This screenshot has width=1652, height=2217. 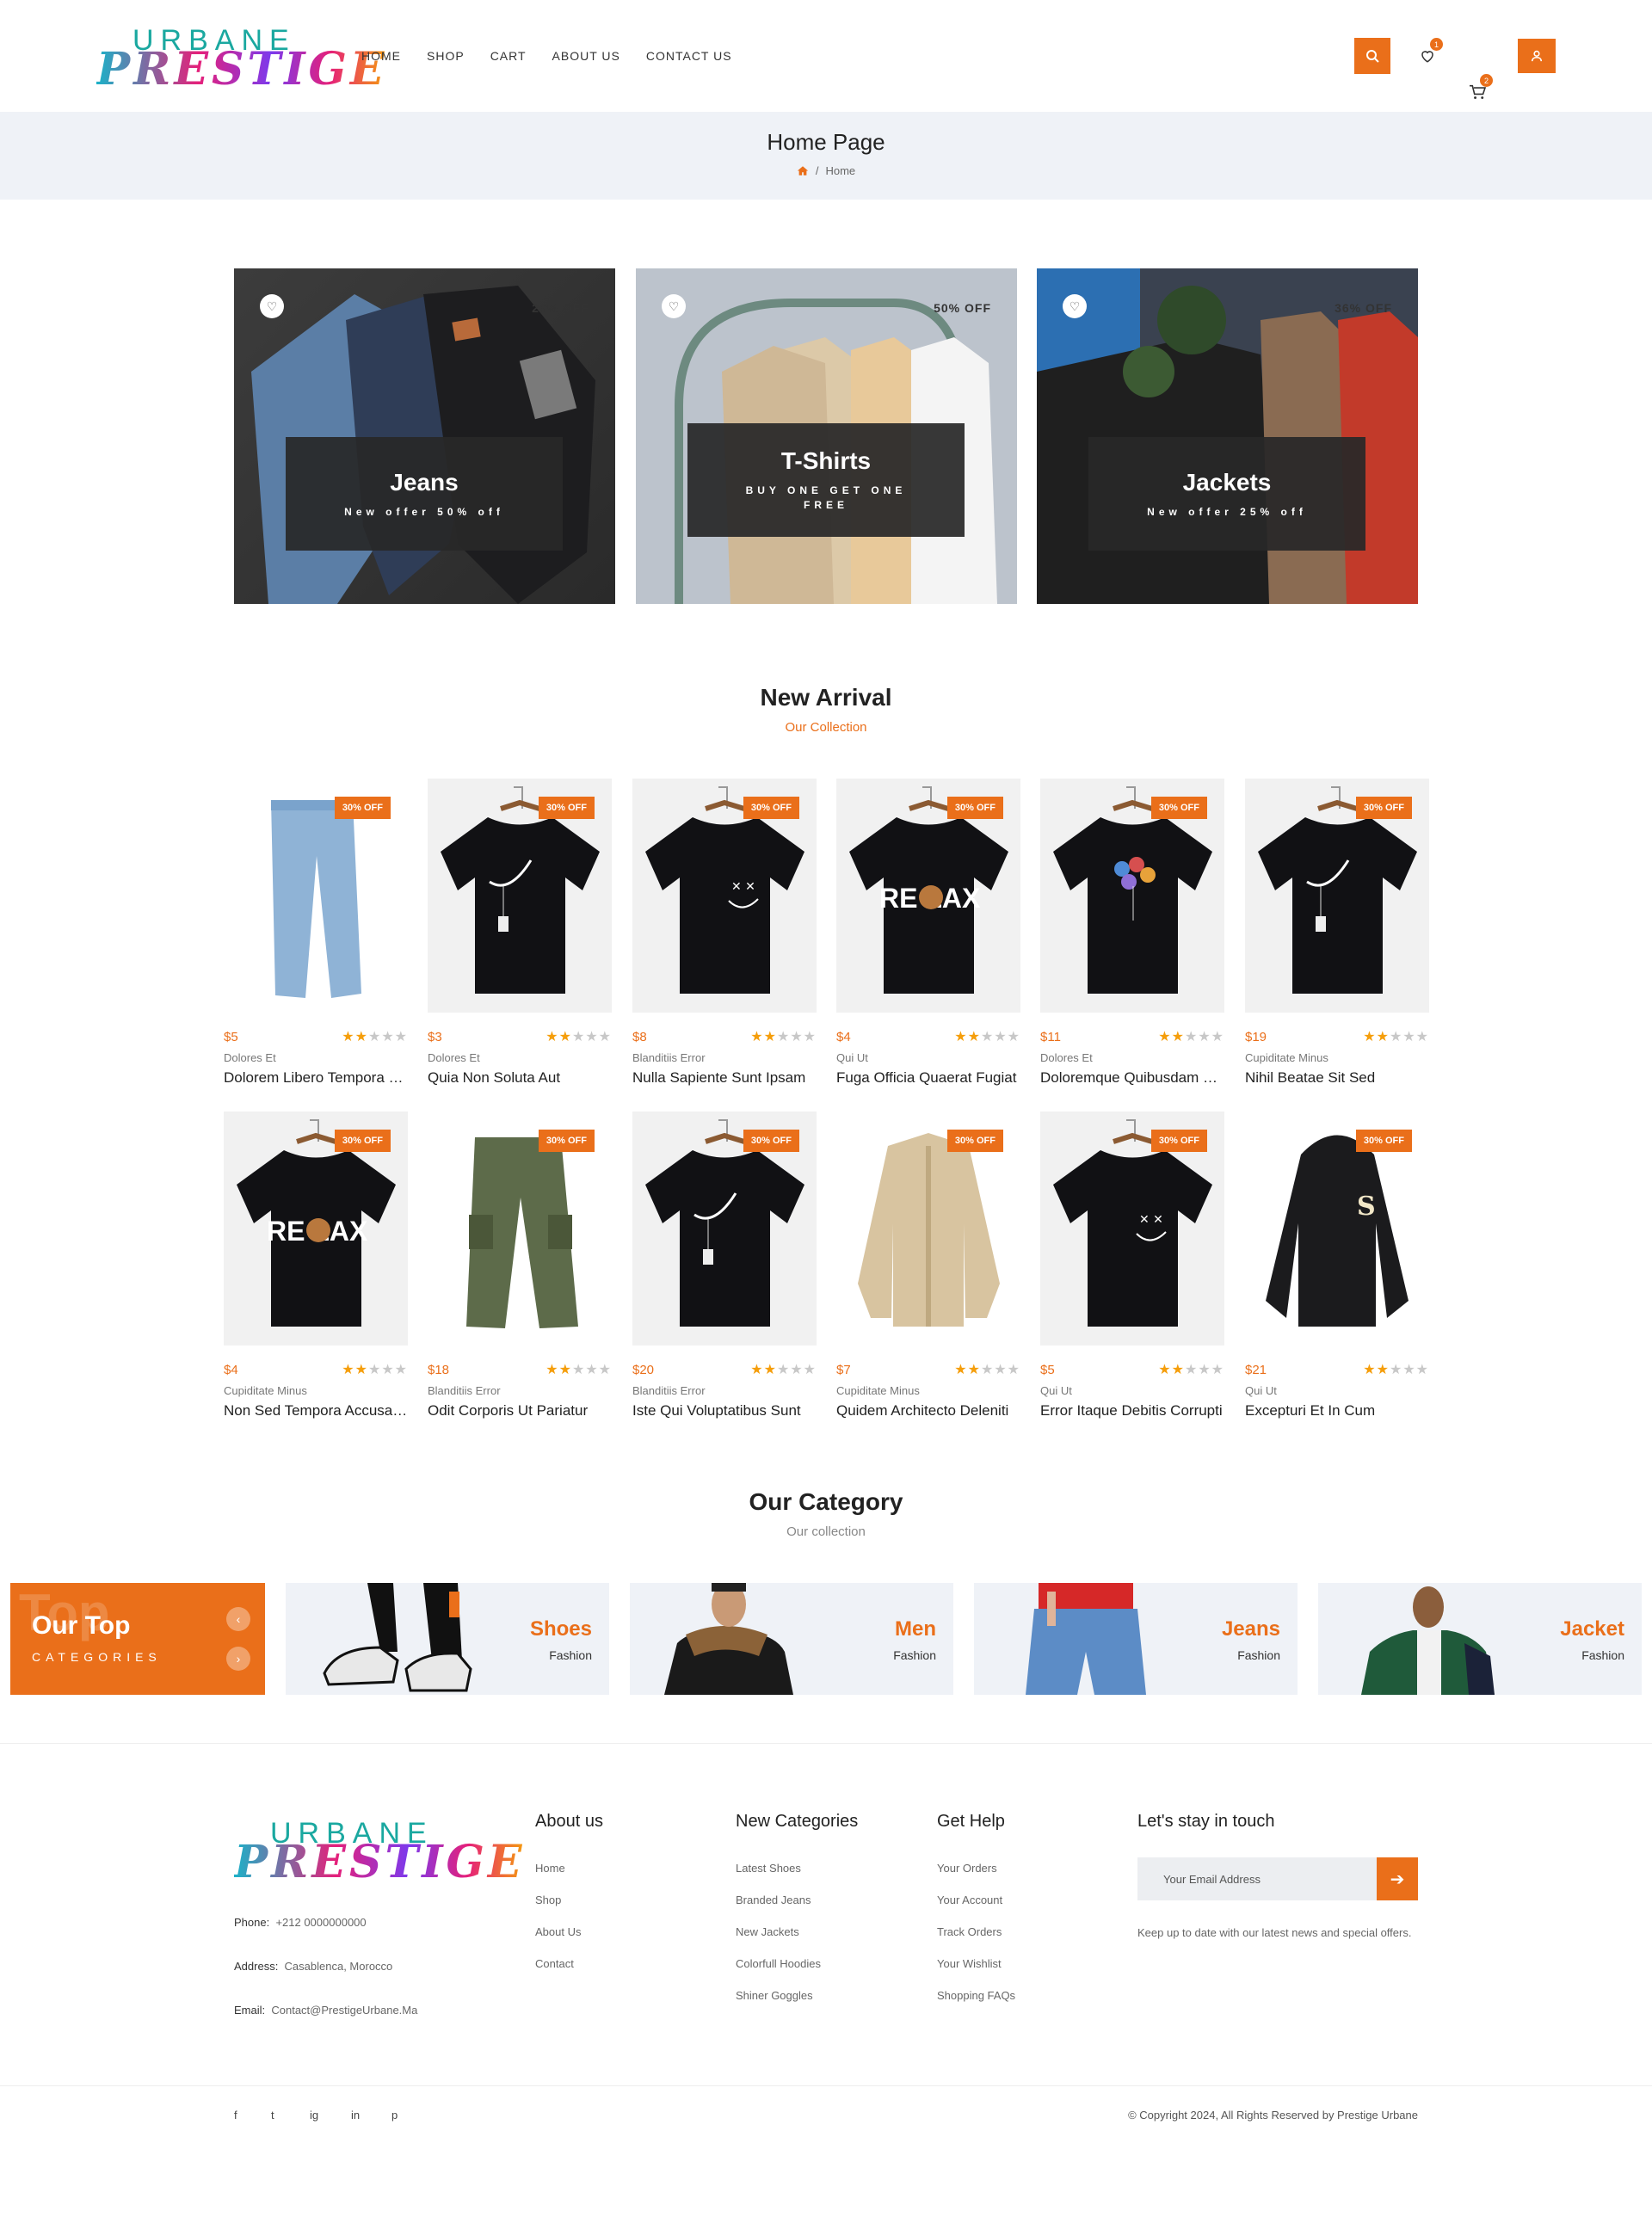 What do you see at coordinates (791, 1639) in the screenshot?
I see `category-card-men: Men Fashion` at bounding box center [791, 1639].